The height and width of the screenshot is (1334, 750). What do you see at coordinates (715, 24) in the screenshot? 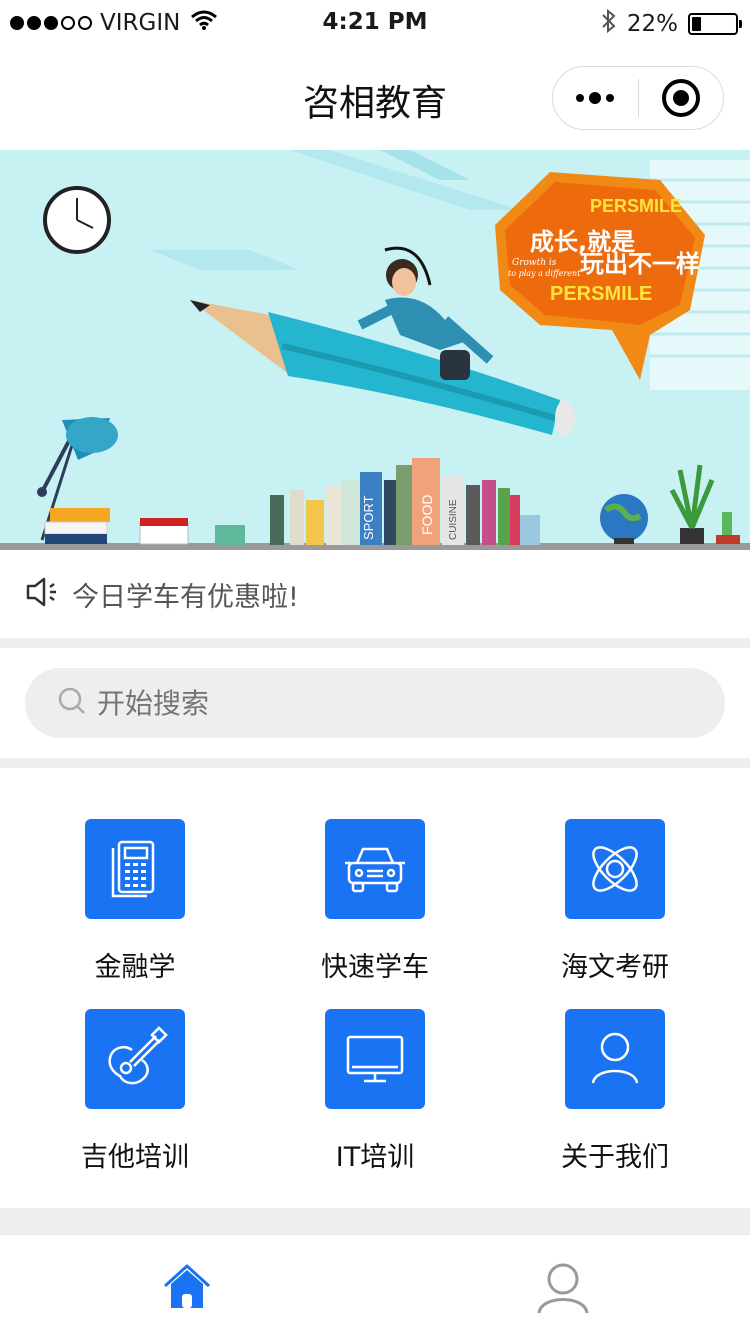
I see `battery-icon` at bounding box center [715, 24].